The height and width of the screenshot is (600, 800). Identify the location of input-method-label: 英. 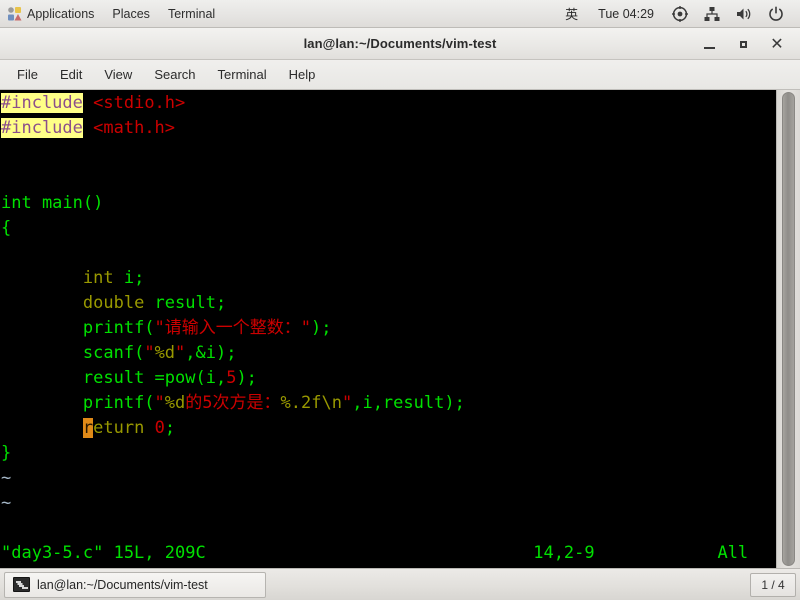
(572, 15).